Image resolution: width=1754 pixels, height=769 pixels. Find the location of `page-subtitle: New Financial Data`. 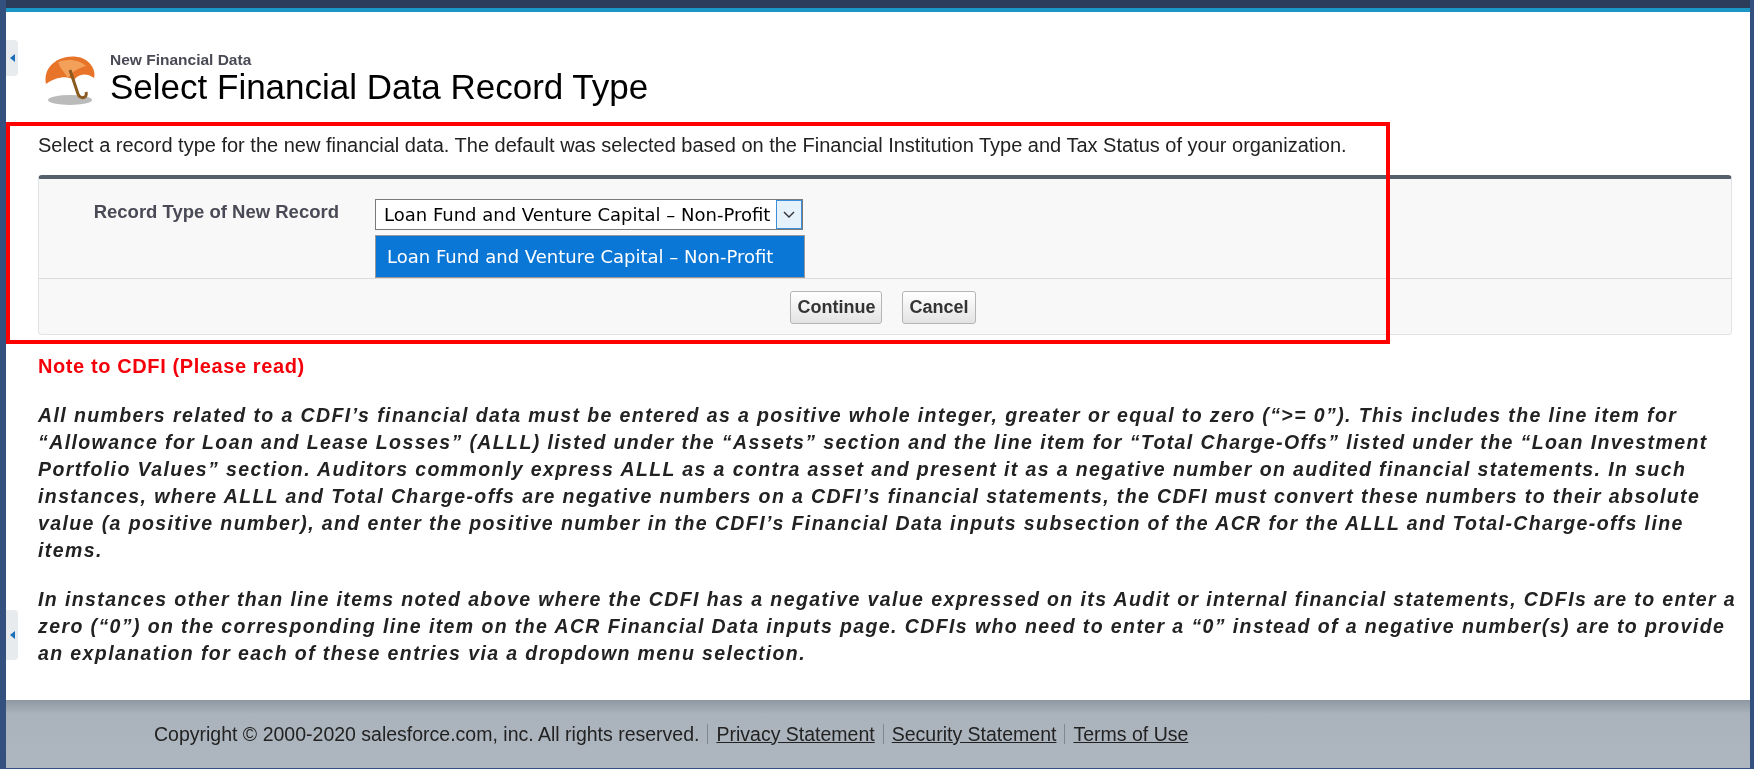

page-subtitle: New Financial Data is located at coordinates (181, 59).